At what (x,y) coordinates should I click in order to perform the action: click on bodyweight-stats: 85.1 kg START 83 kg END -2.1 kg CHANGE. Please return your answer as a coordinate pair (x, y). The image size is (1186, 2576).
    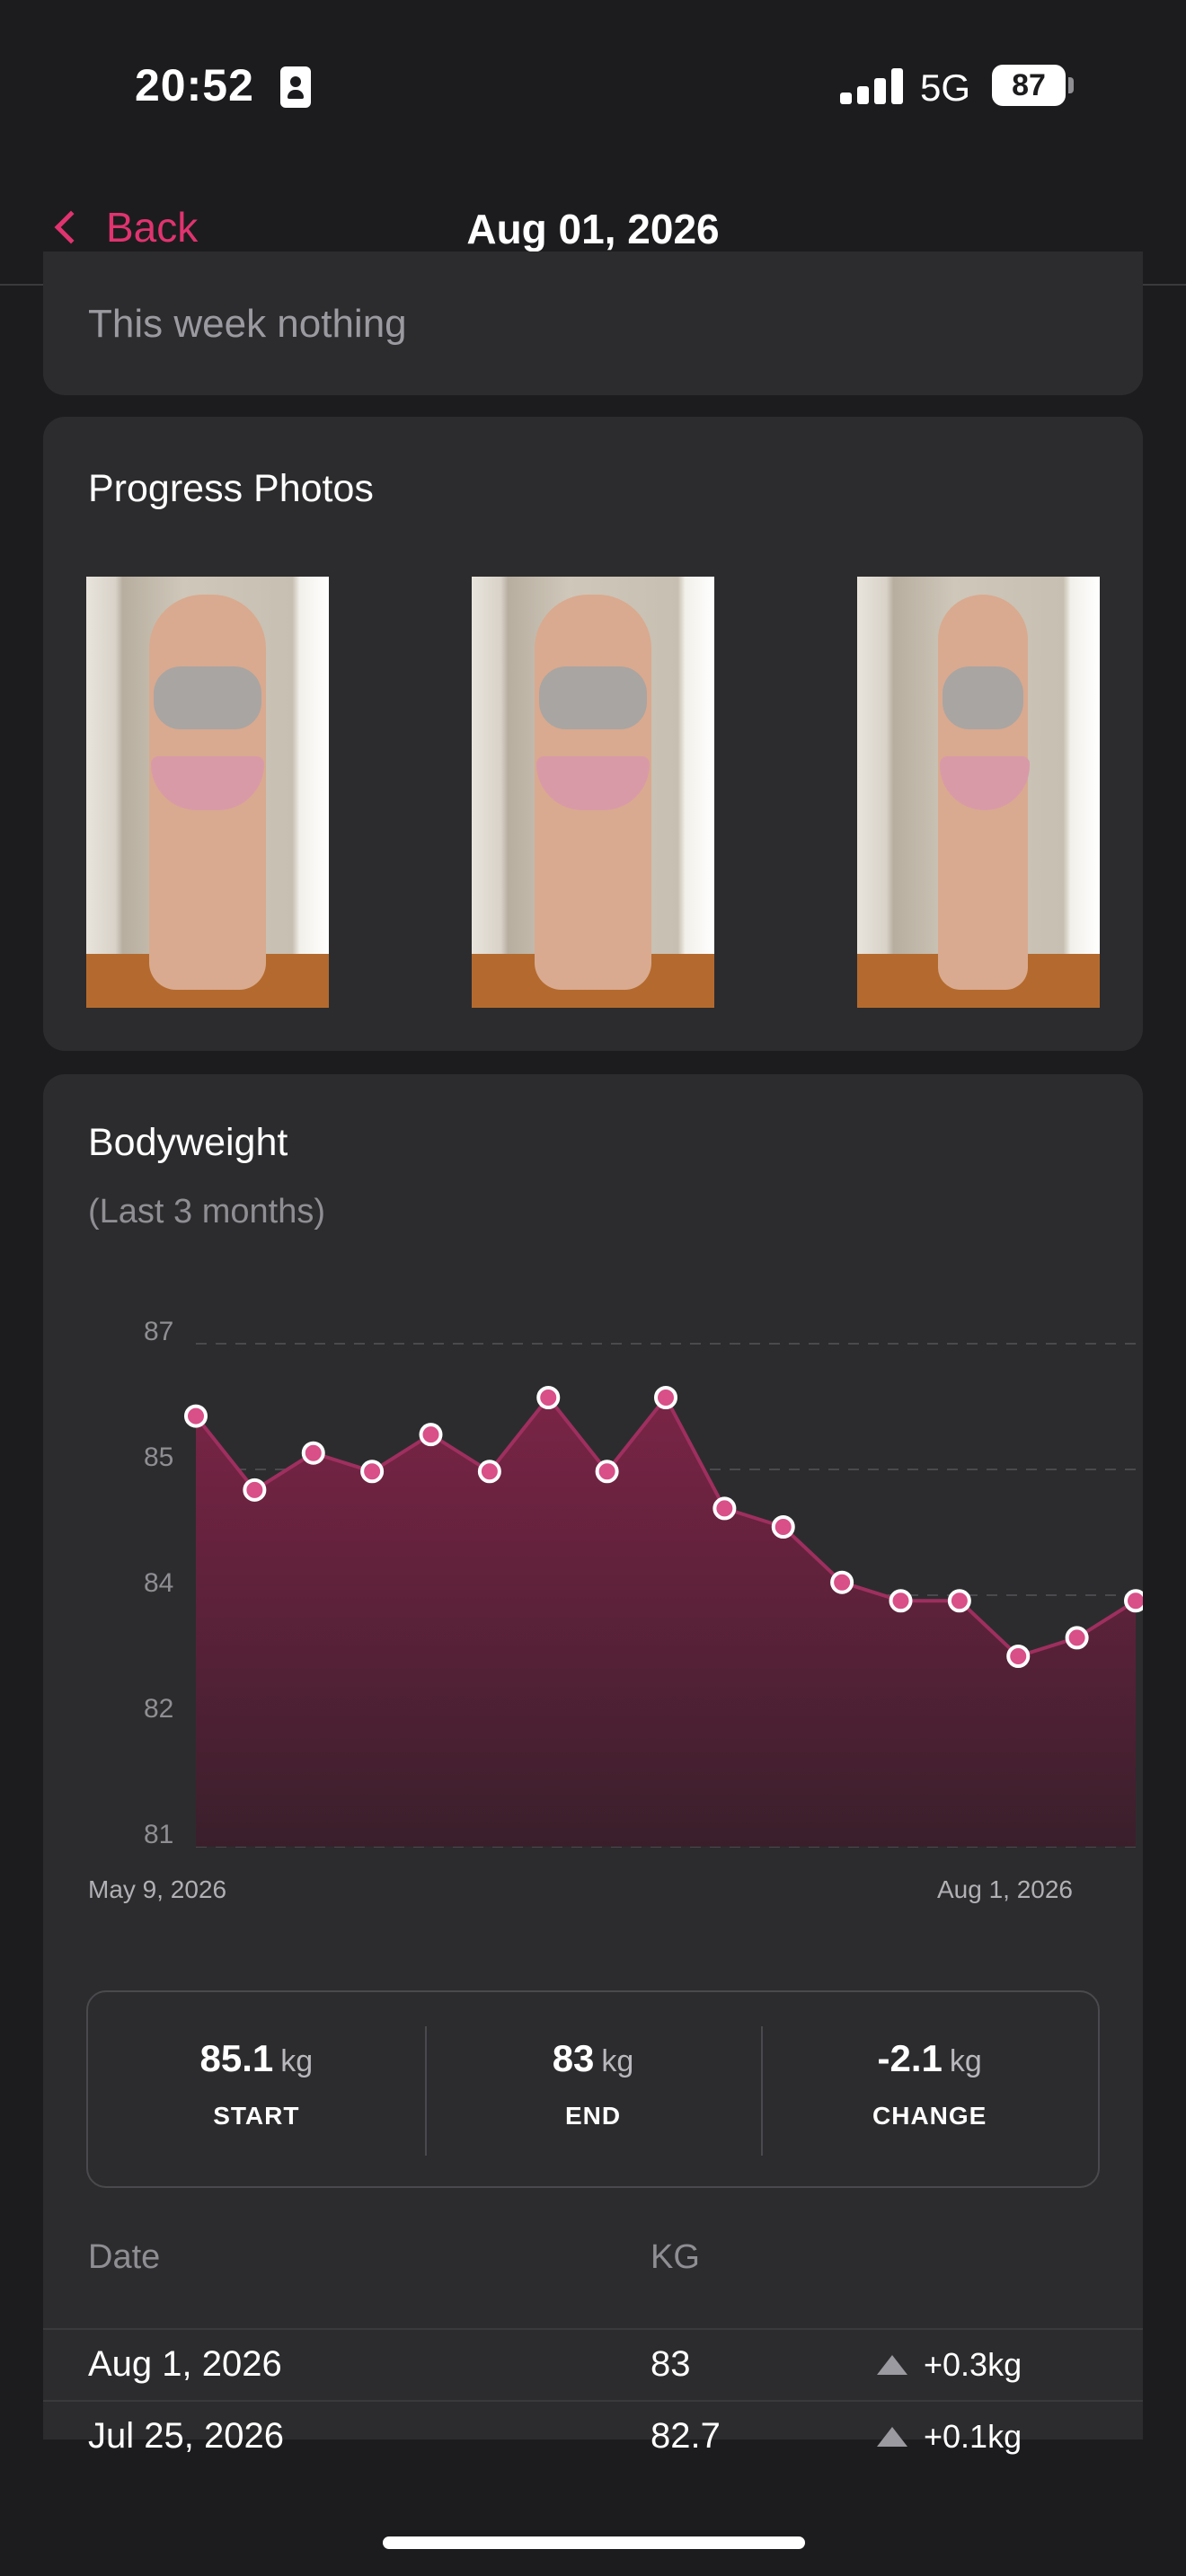
    Looking at the image, I should click on (593, 2089).